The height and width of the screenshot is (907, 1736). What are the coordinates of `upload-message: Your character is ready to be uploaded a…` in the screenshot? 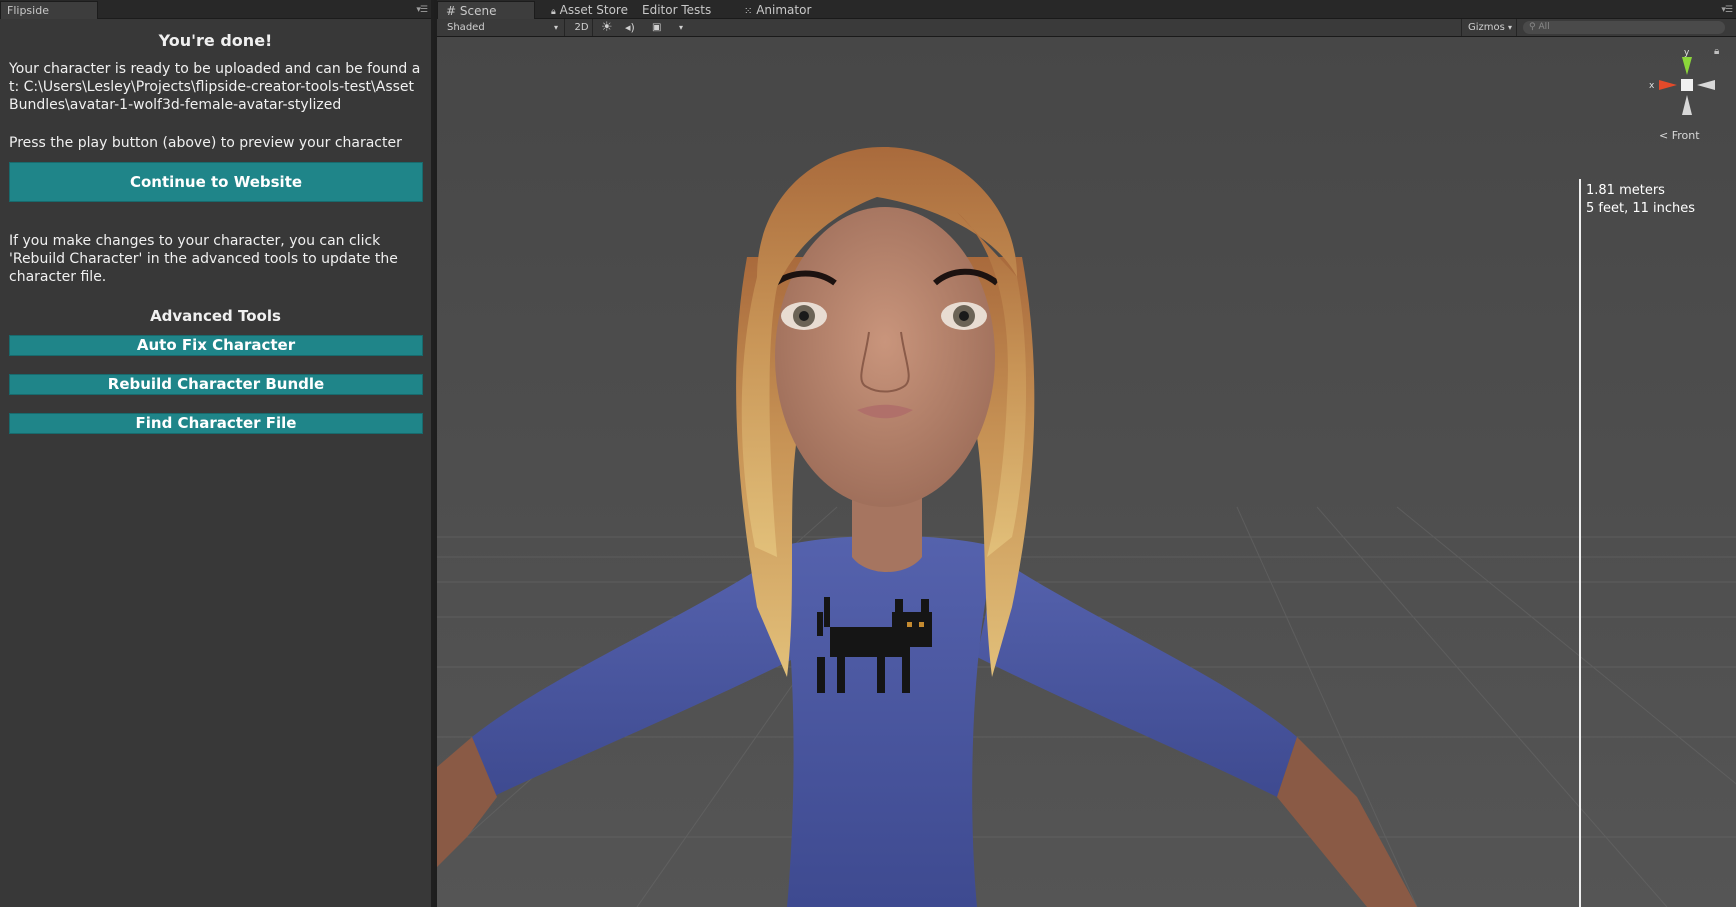 It's located at (215, 87).